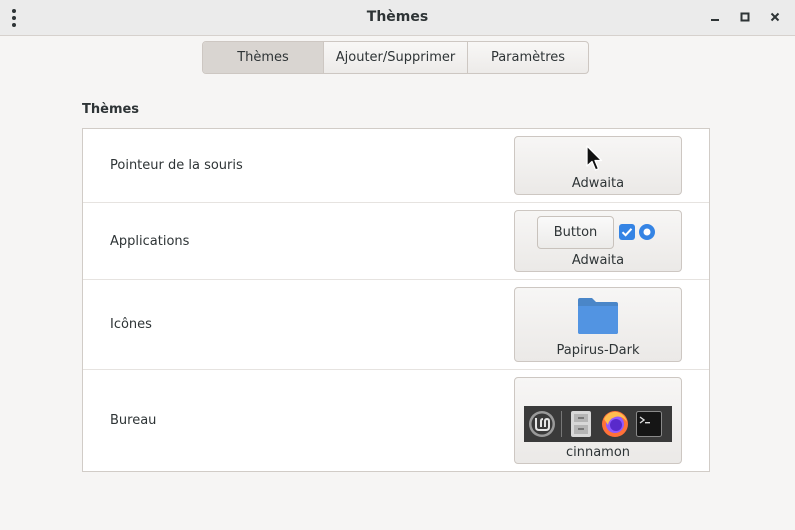 This screenshot has height=530, width=795. I want to click on file-manager-icon, so click(581, 424).